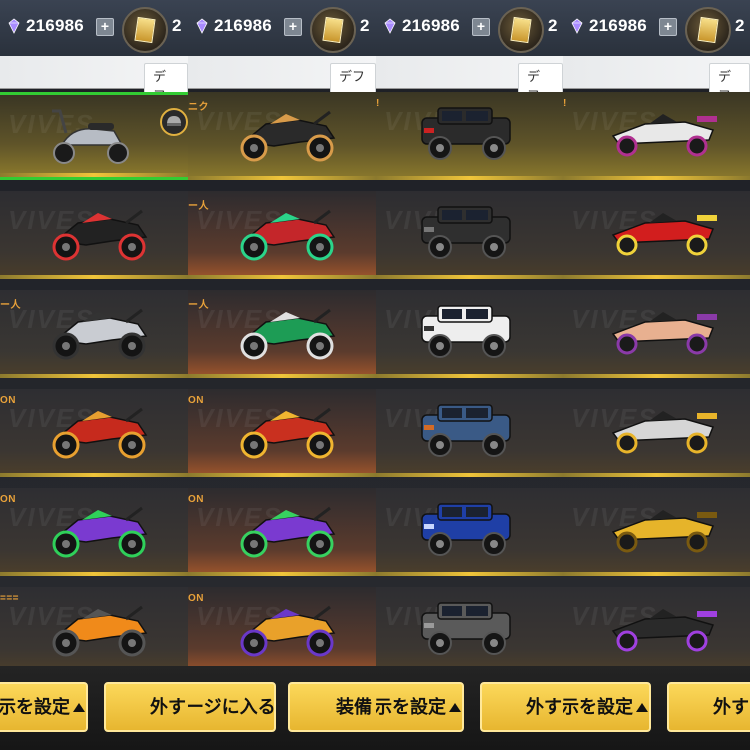 The height and width of the screenshot is (750, 750). What do you see at coordinates (286, 334) in the screenshot?
I see `green-sport-bike-vehicle-icon` at bounding box center [286, 334].